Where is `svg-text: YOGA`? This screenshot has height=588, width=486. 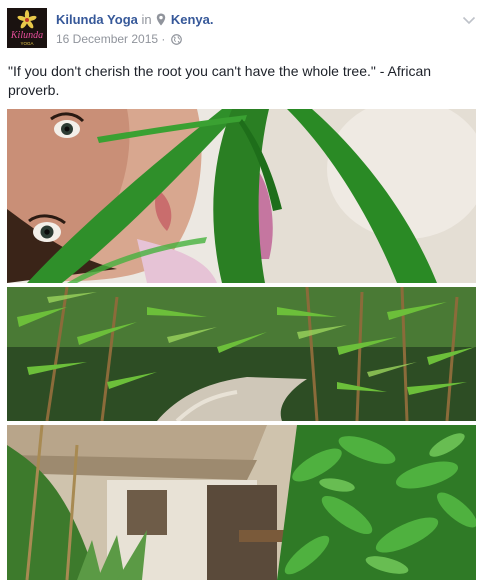 svg-text: YOGA is located at coordinates (26, 43).